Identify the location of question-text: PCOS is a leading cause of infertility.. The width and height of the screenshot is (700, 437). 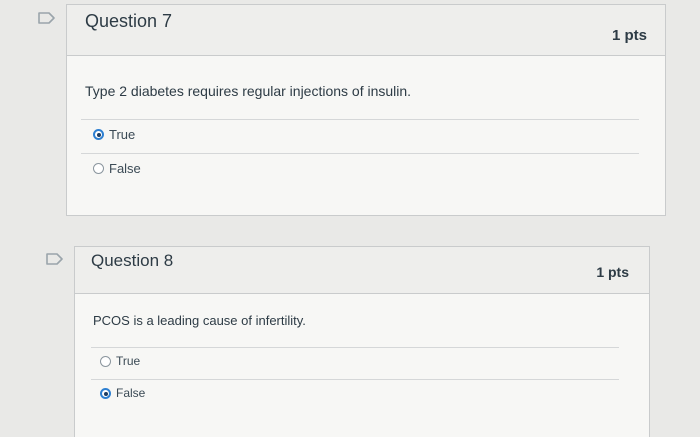
(199, 320).